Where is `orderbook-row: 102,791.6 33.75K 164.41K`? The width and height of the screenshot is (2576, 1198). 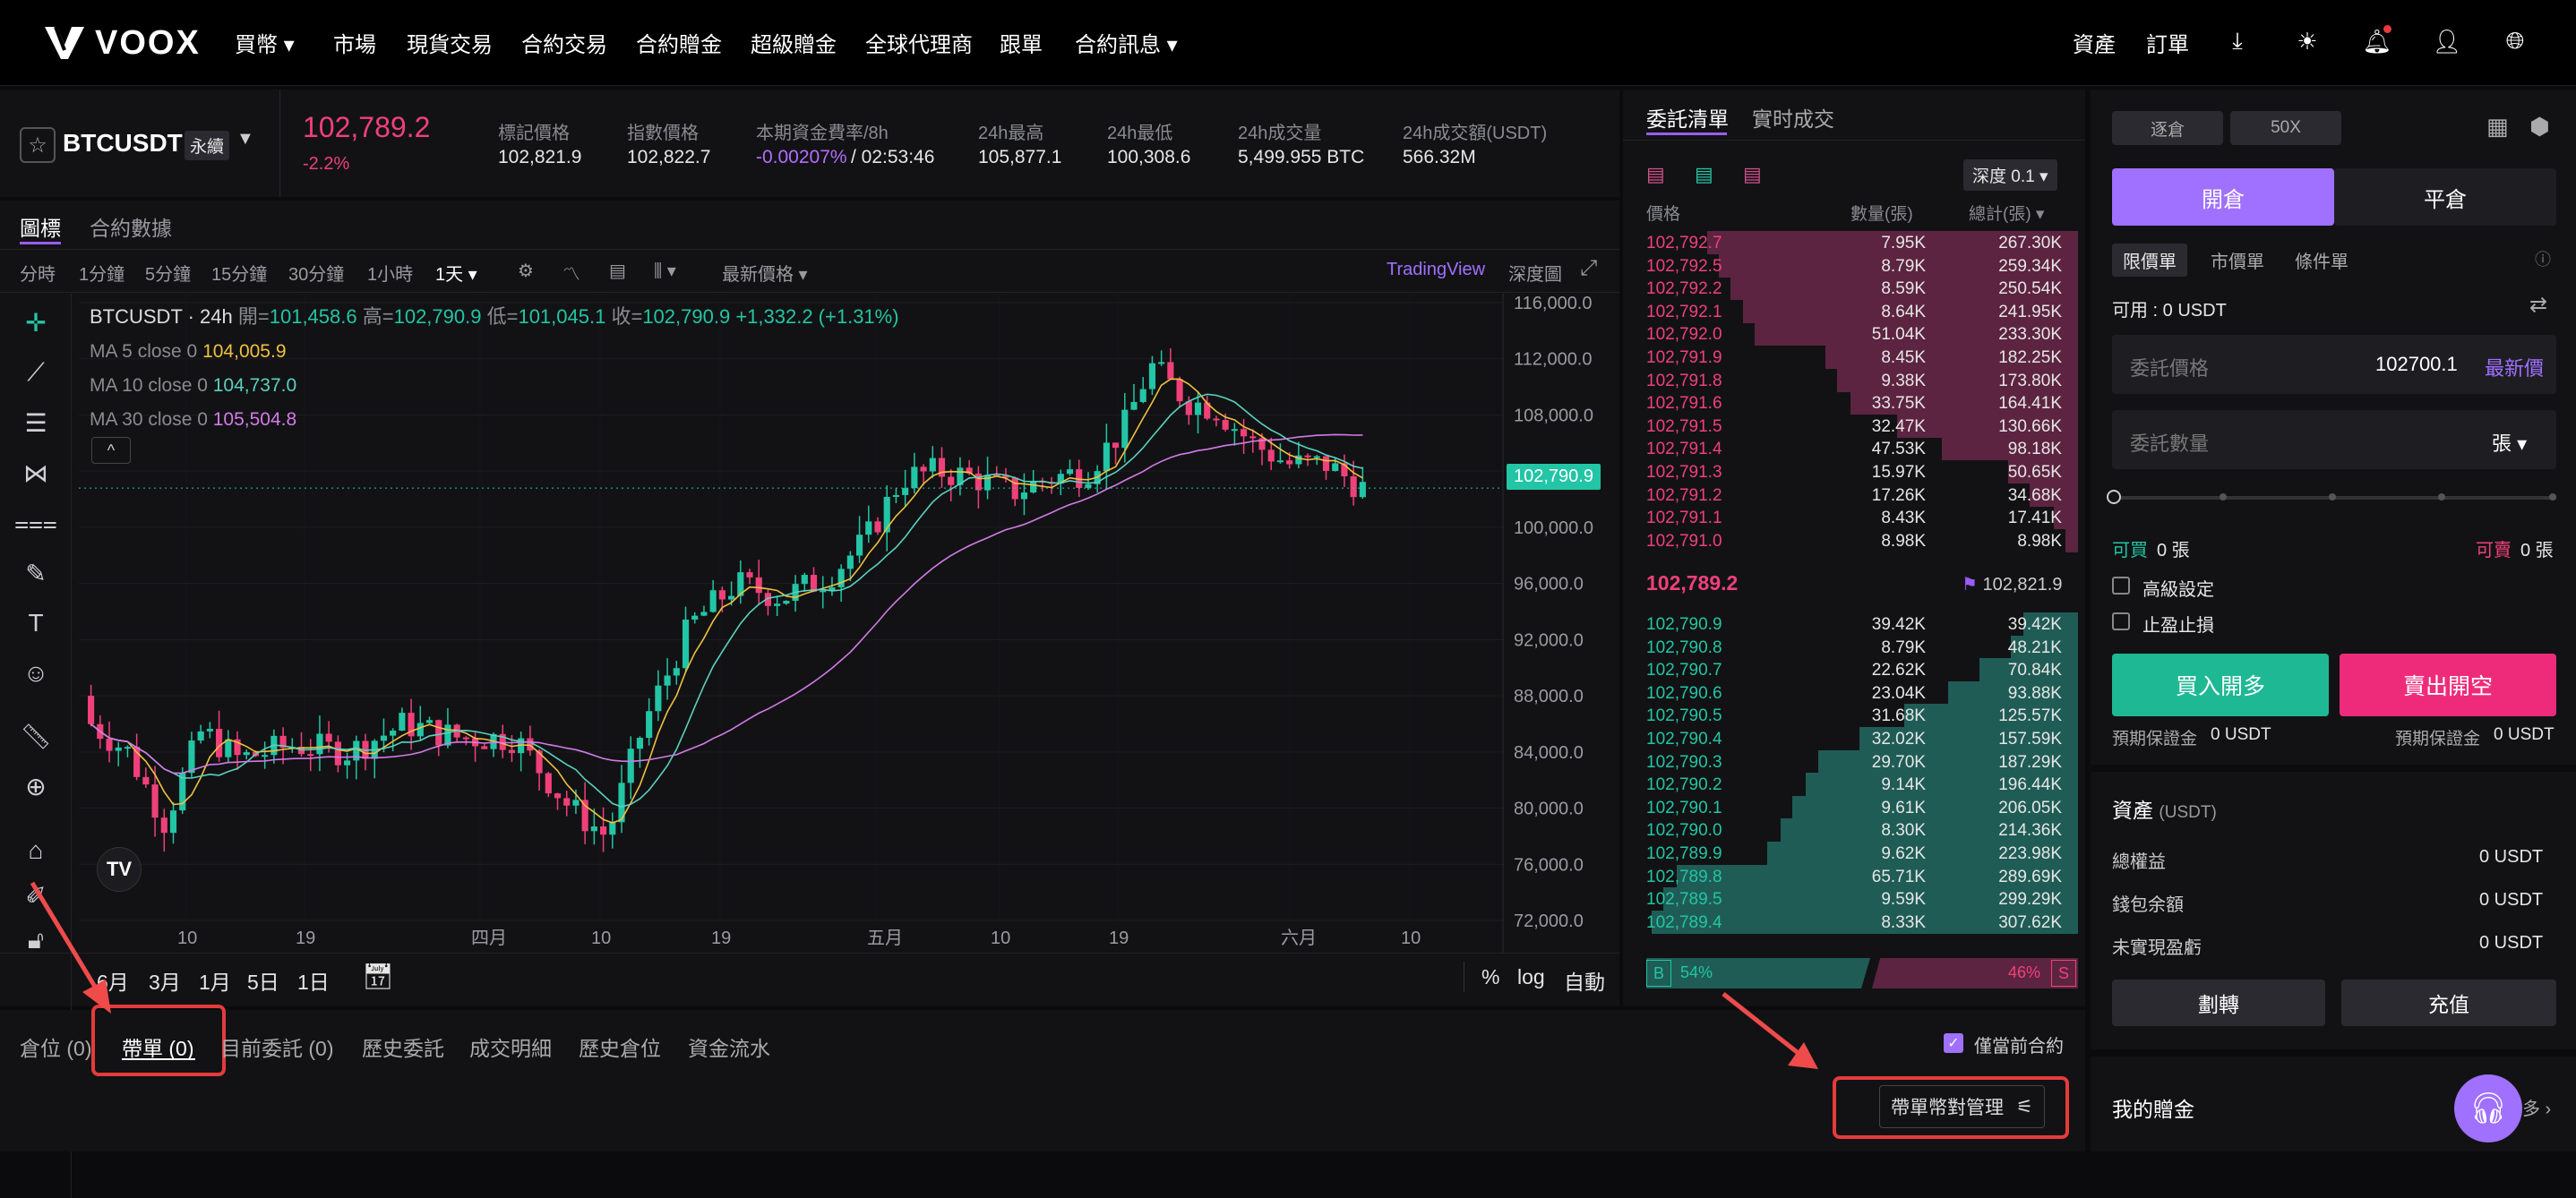
orderbook-row: 102,791.6 33.75K 164.41K is located at coordinates (1854, 403).